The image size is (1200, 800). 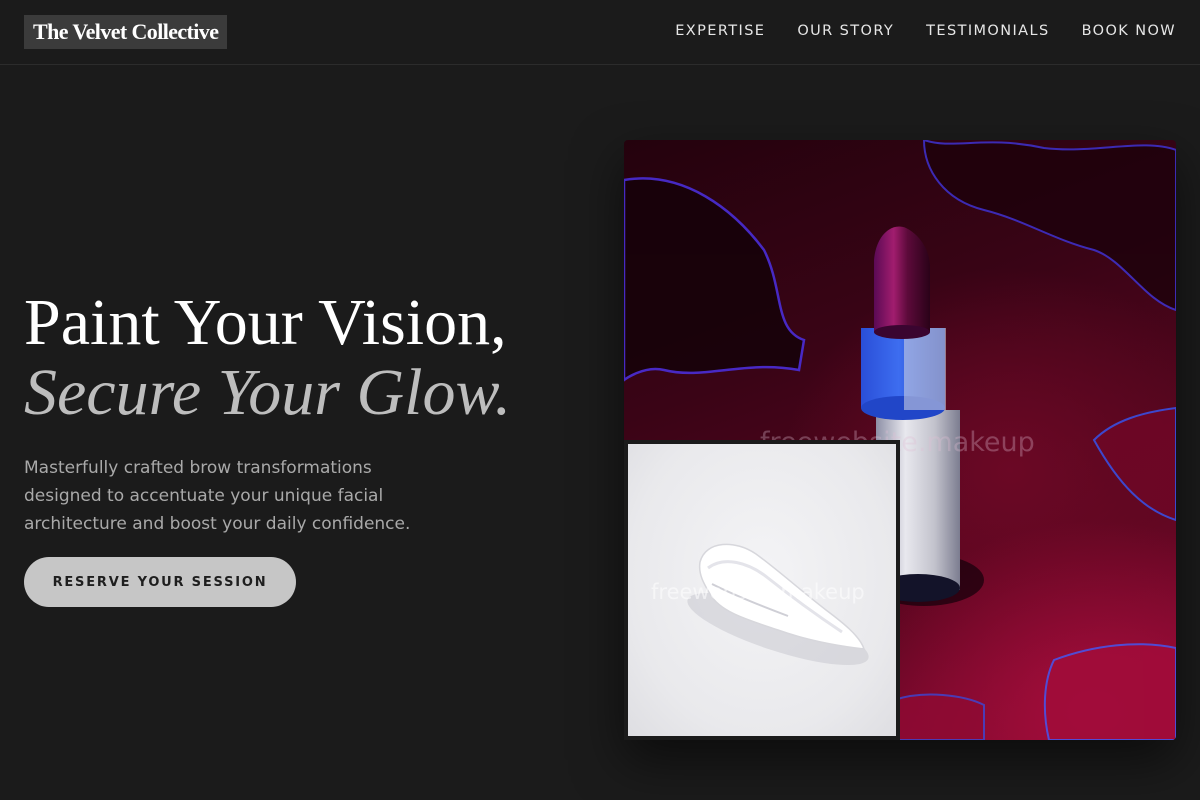 I want to click on nav-book-now: BOOK NOW, so click(x=1129, y=31).